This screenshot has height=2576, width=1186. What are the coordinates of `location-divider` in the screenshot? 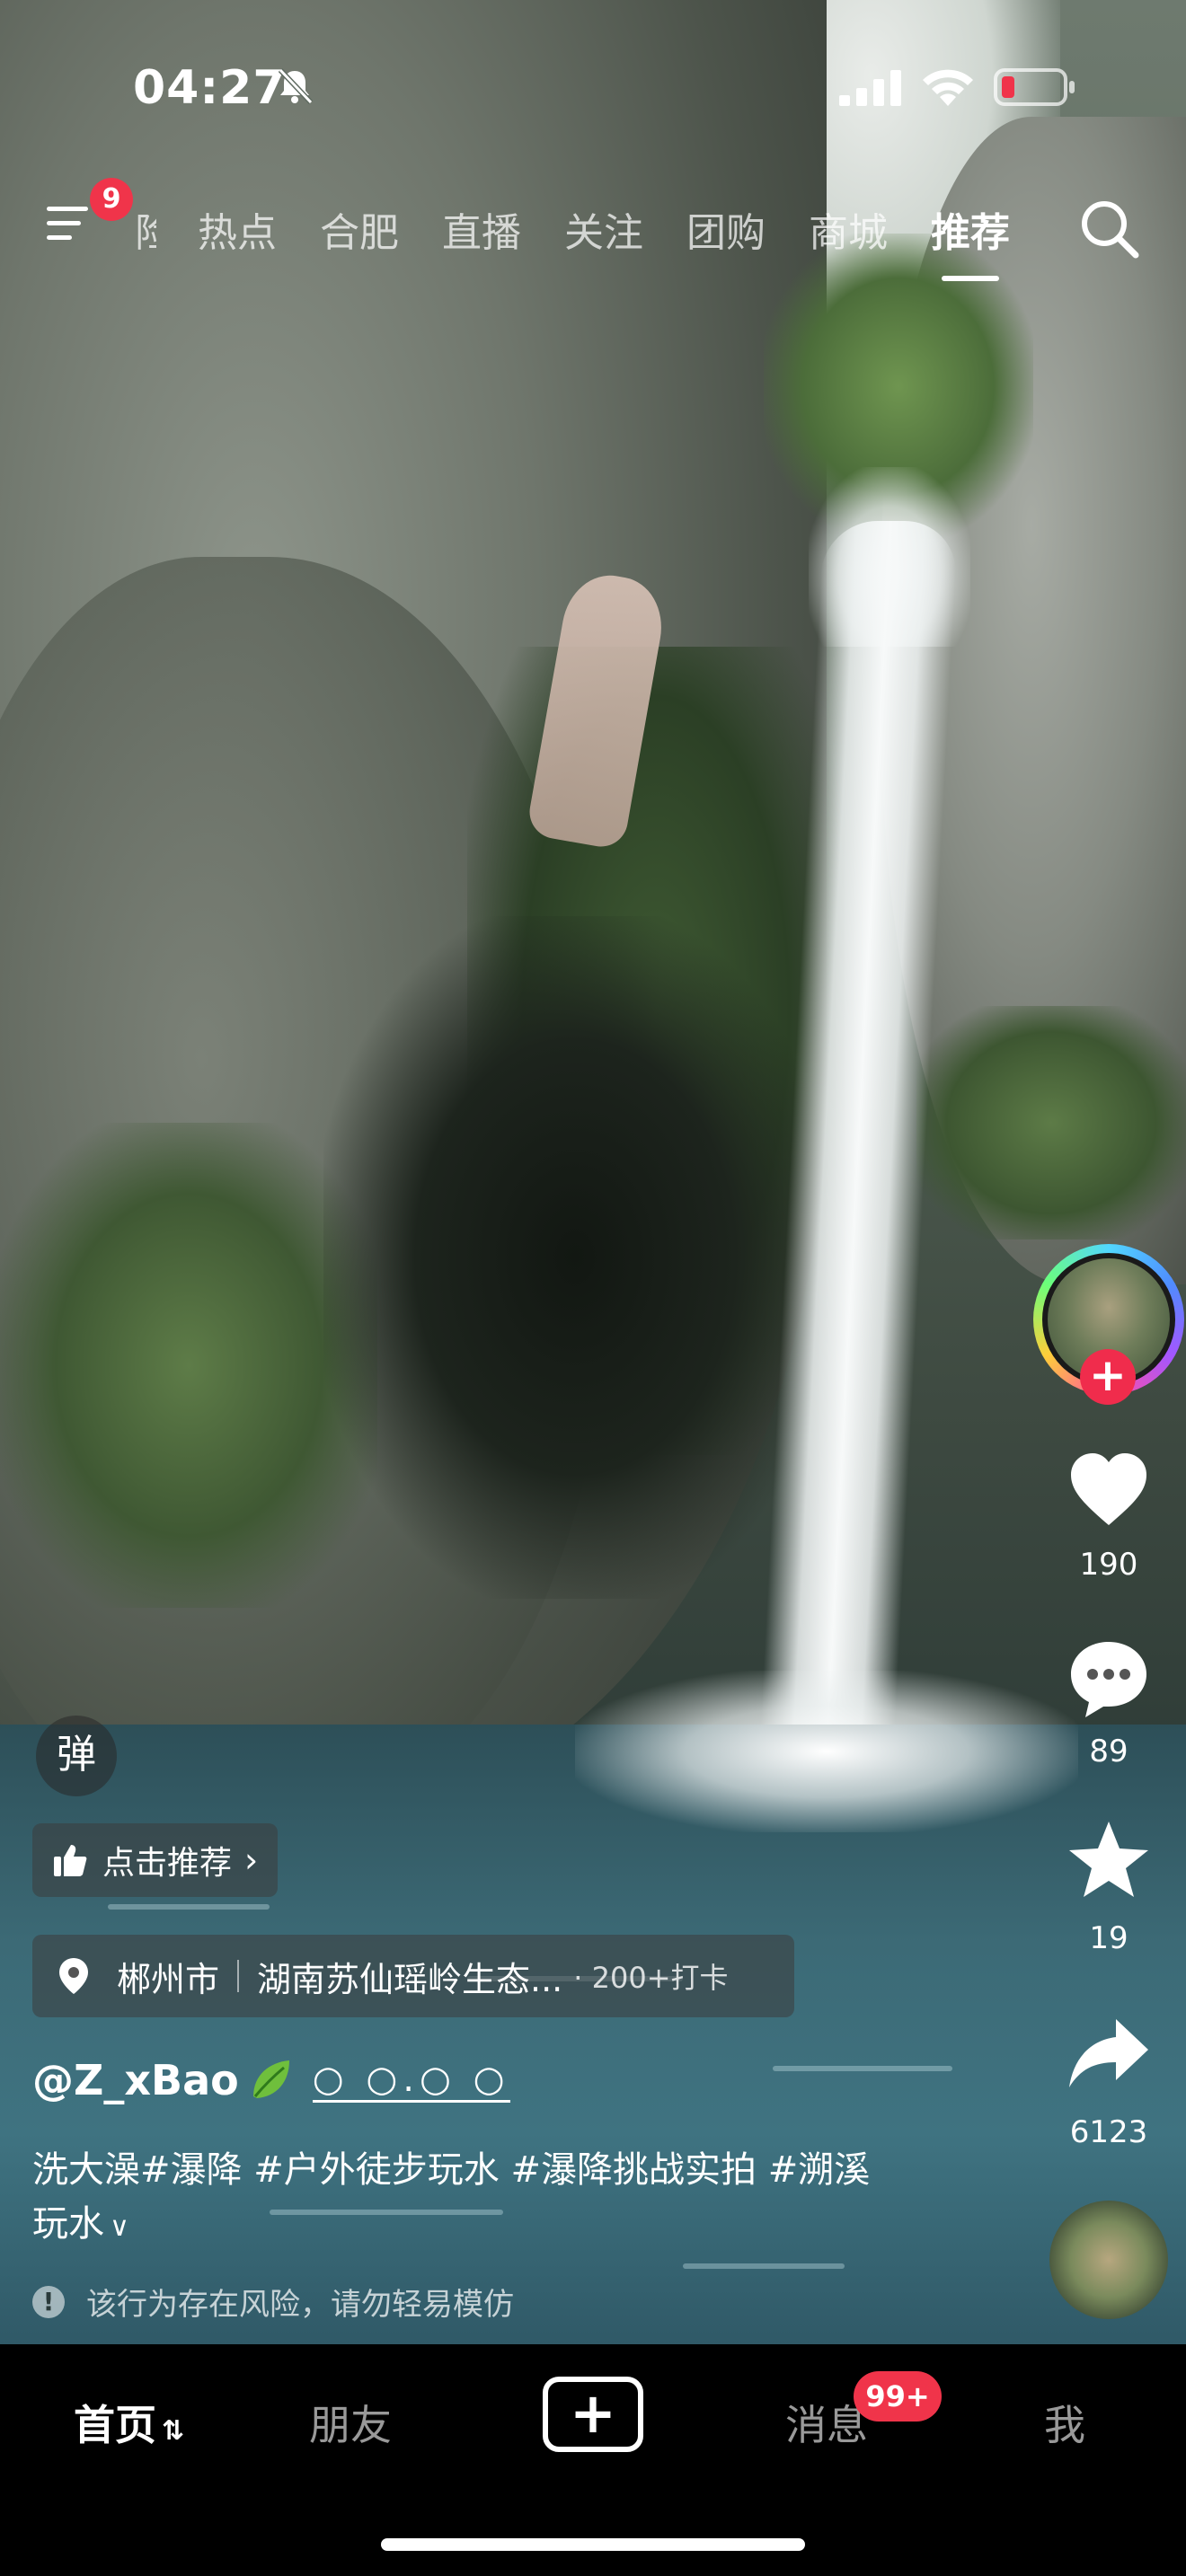 It's located at (238, 1976).